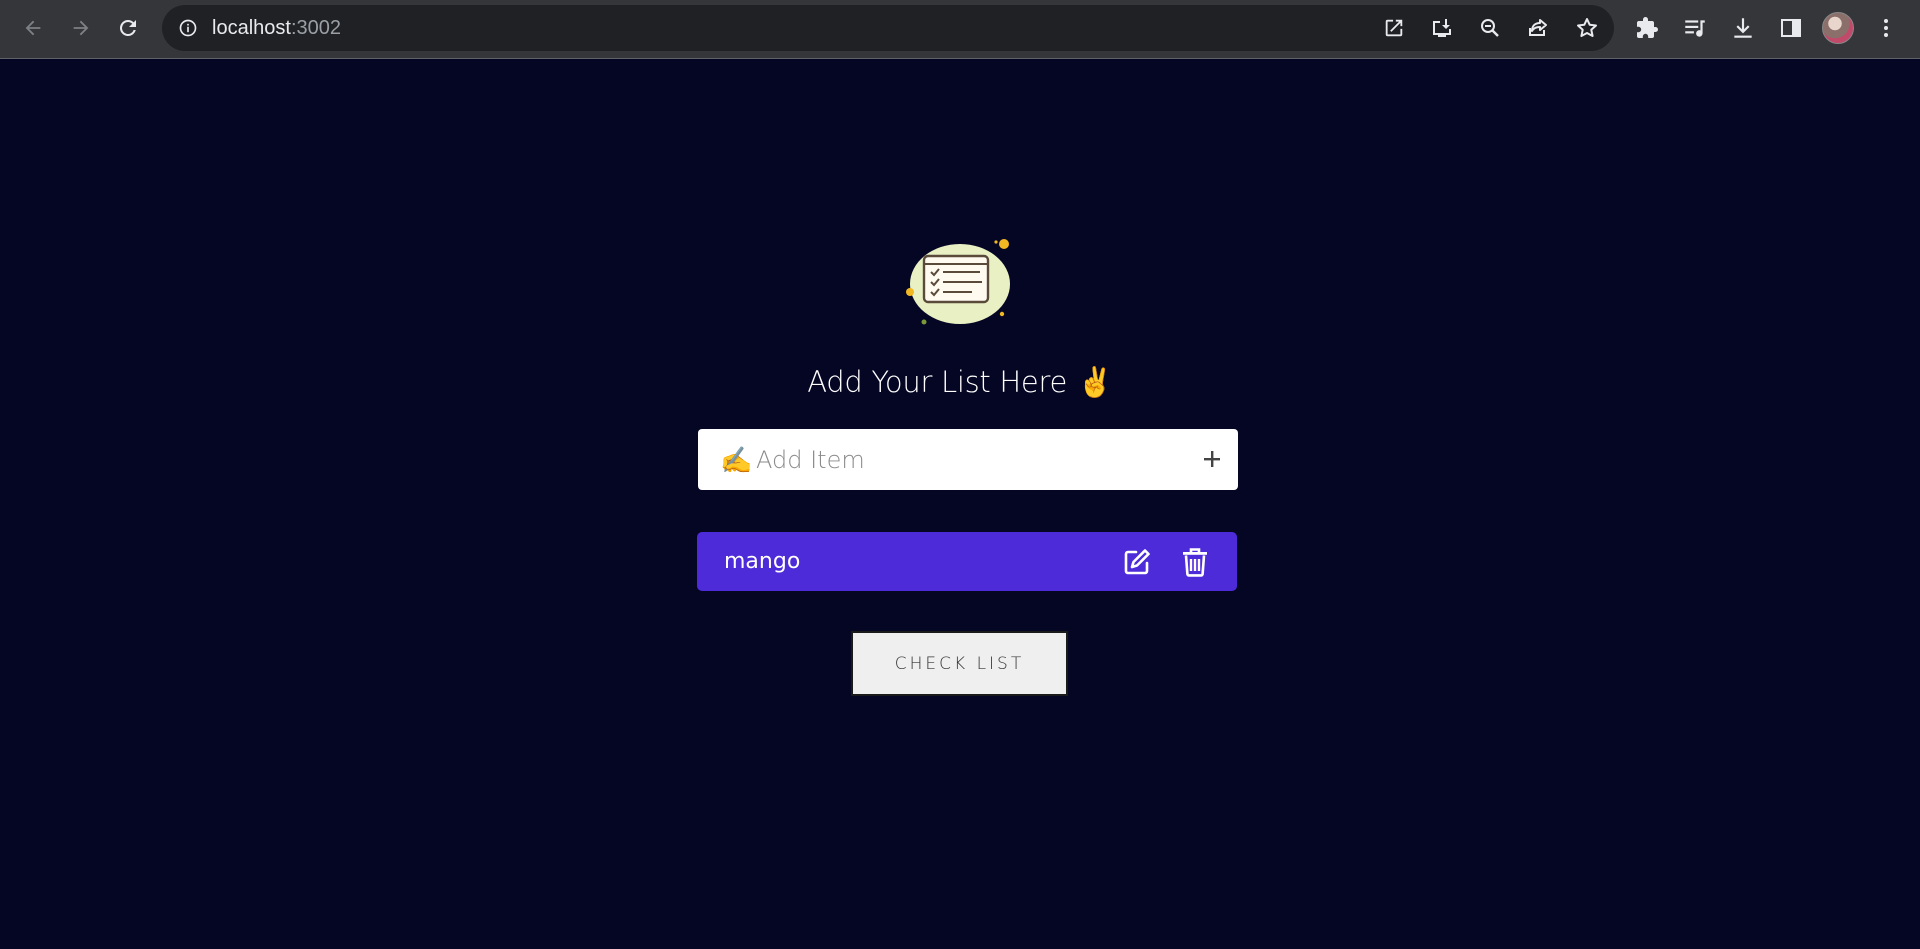  I want to click on reload-button, so click(128, 28).